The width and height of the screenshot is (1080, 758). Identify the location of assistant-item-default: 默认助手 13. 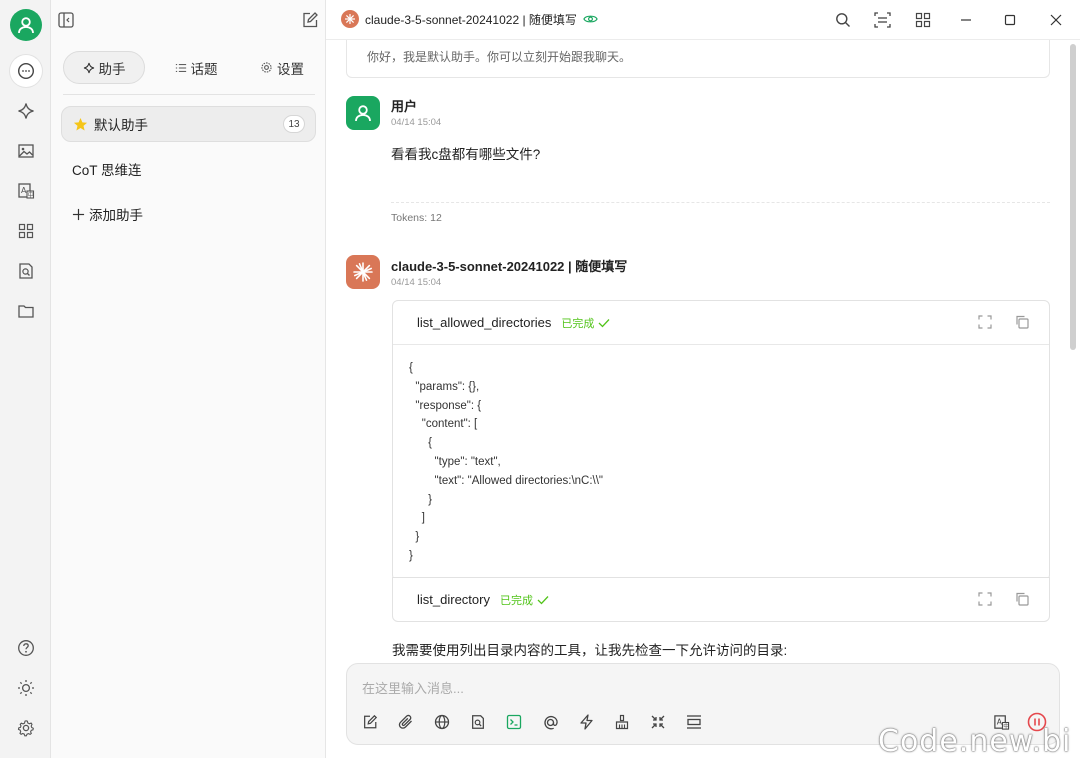
(188, 124).